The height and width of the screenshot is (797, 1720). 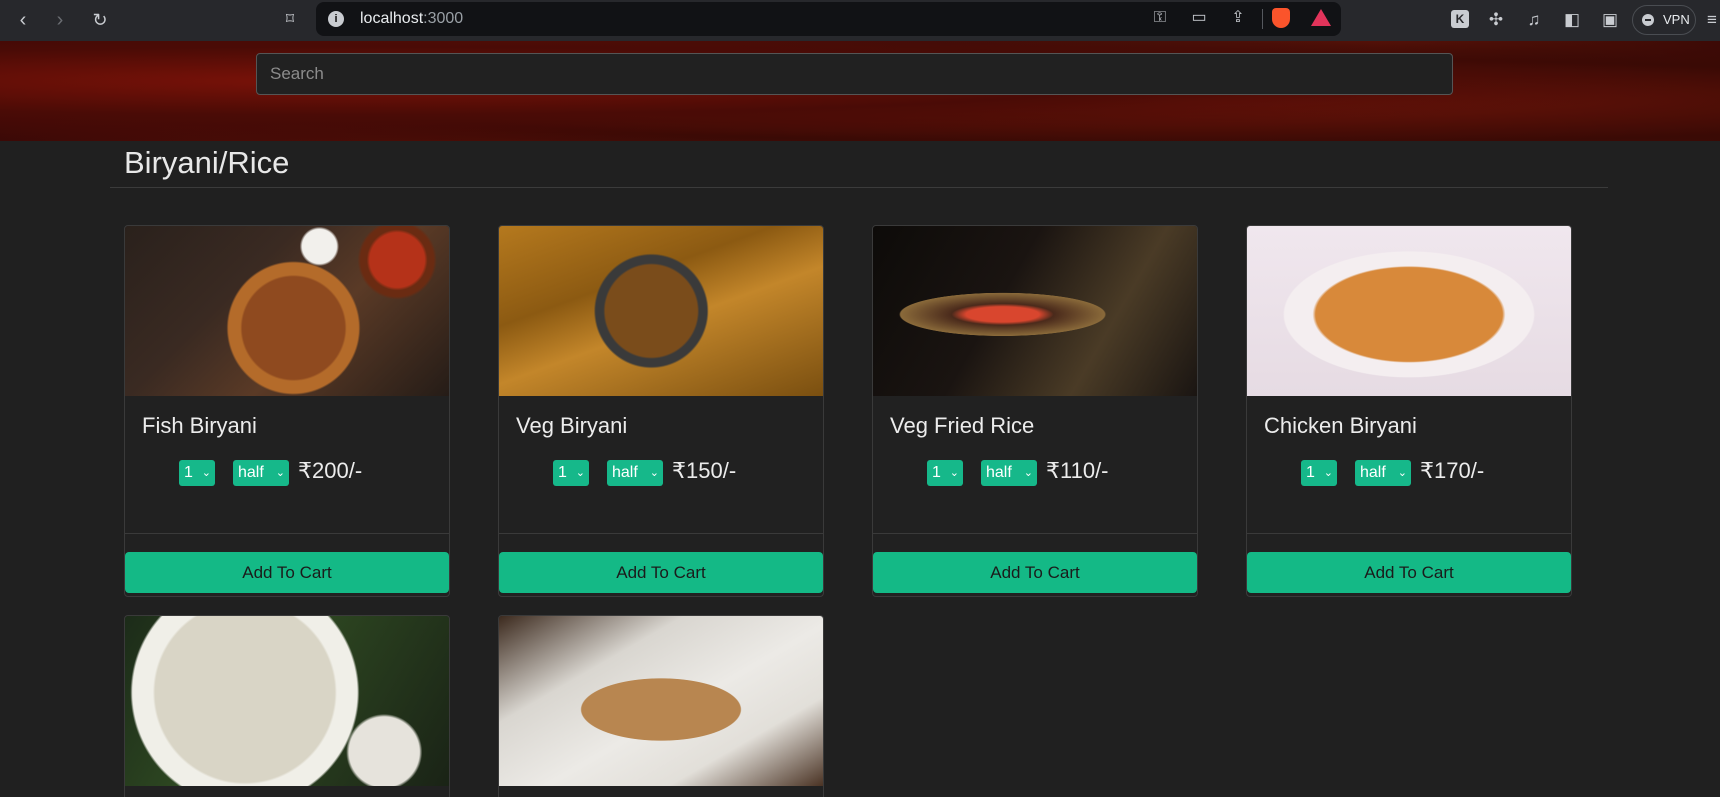 What do you see at coordinates (1199, 18) in the screenshot?
I see `cast-icon: ▭` at bounding box center [1199, 18].